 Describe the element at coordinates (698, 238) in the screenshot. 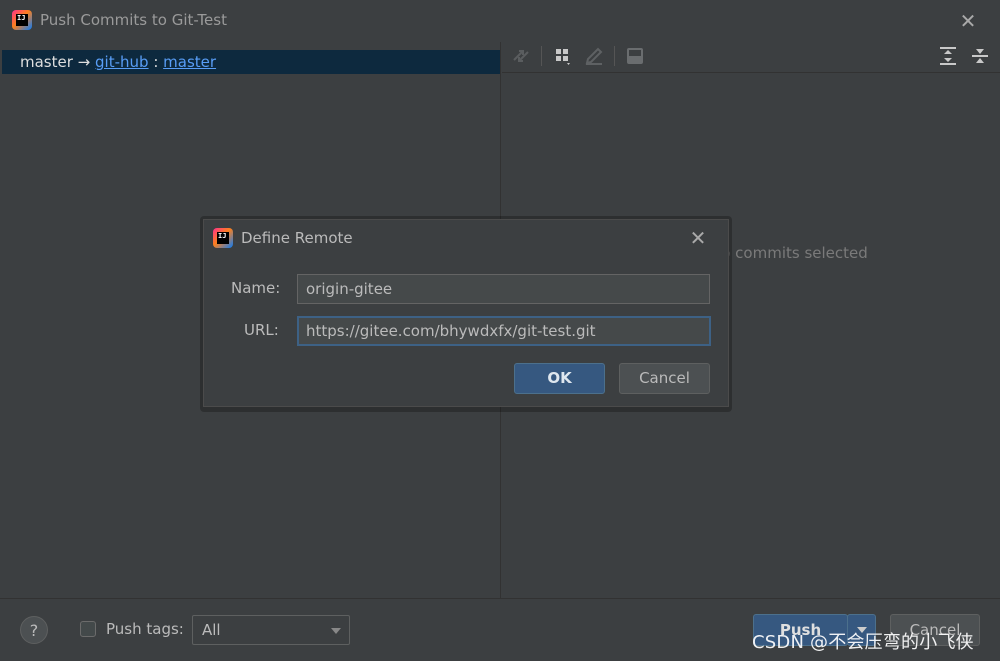

I see `dialog-close-icon: ✕` at that location.